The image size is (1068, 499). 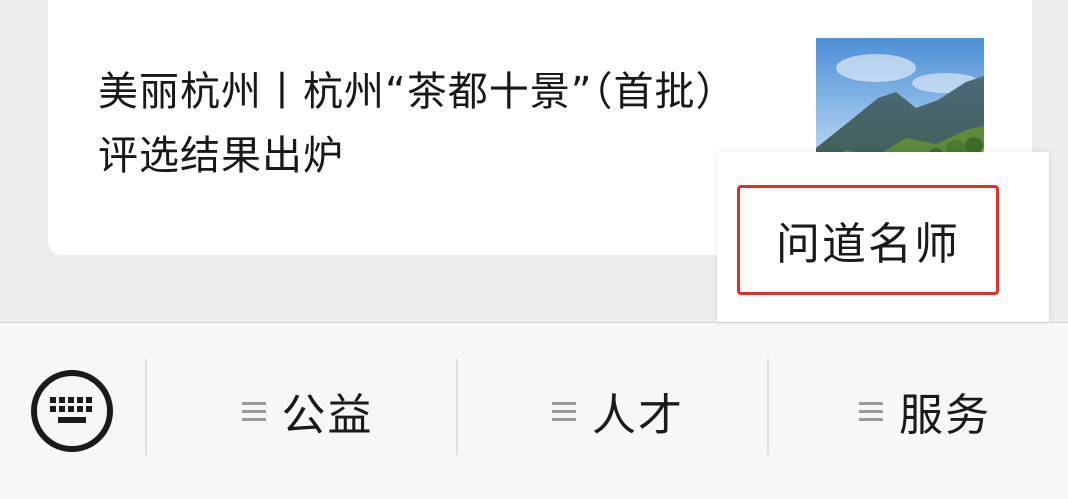 I want to click on menu-item-gongyi: 公益, so click(x=307, y=411).